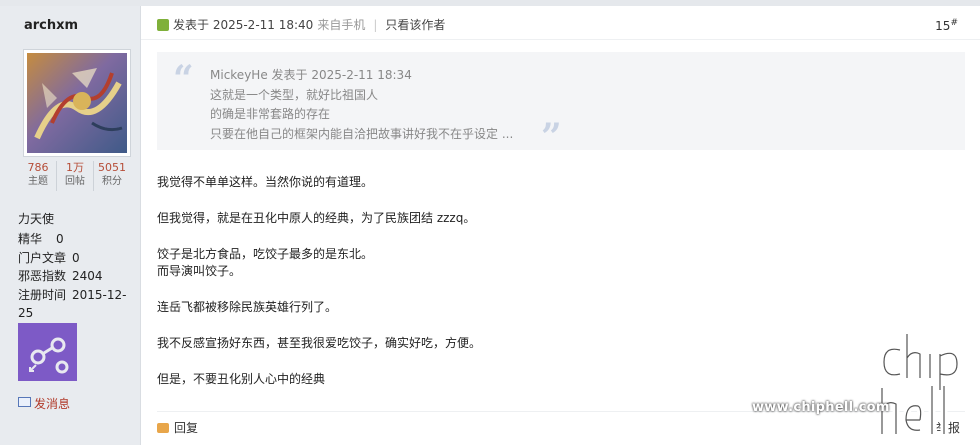  I want to click on floor-suffix: #, so click(954, 23).